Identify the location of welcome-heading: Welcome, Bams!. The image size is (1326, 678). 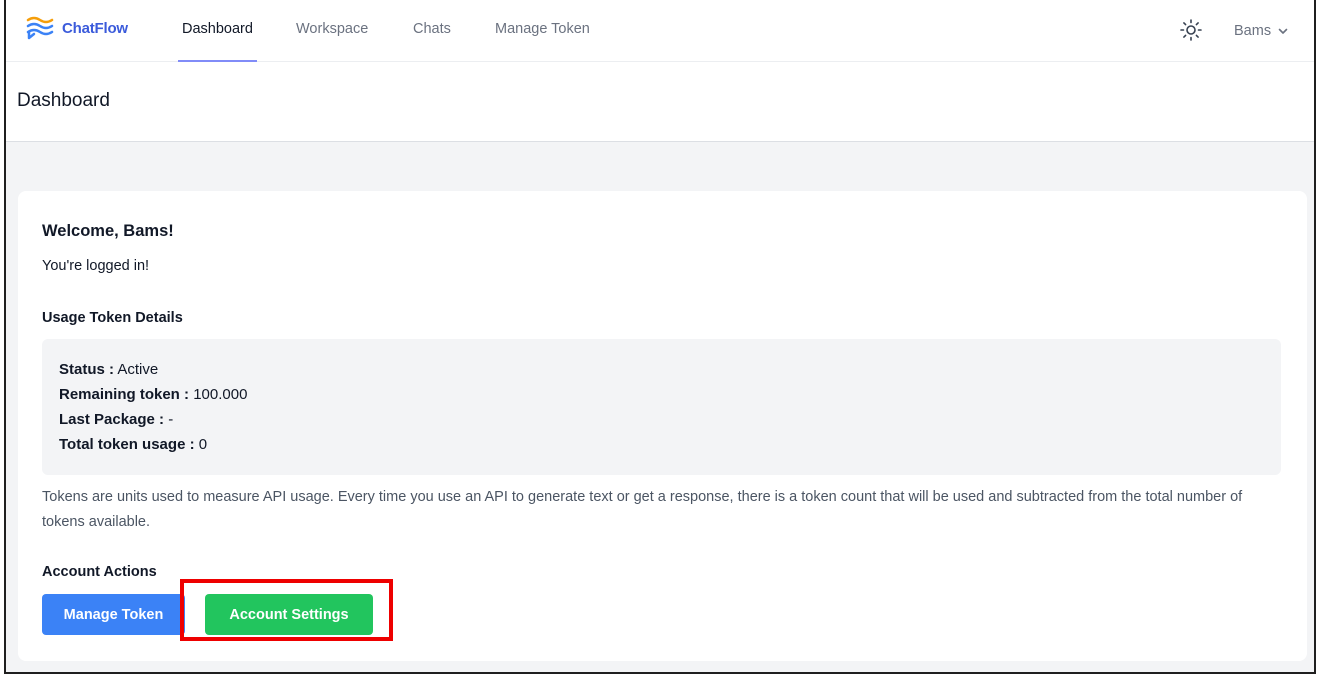
(108, 231).